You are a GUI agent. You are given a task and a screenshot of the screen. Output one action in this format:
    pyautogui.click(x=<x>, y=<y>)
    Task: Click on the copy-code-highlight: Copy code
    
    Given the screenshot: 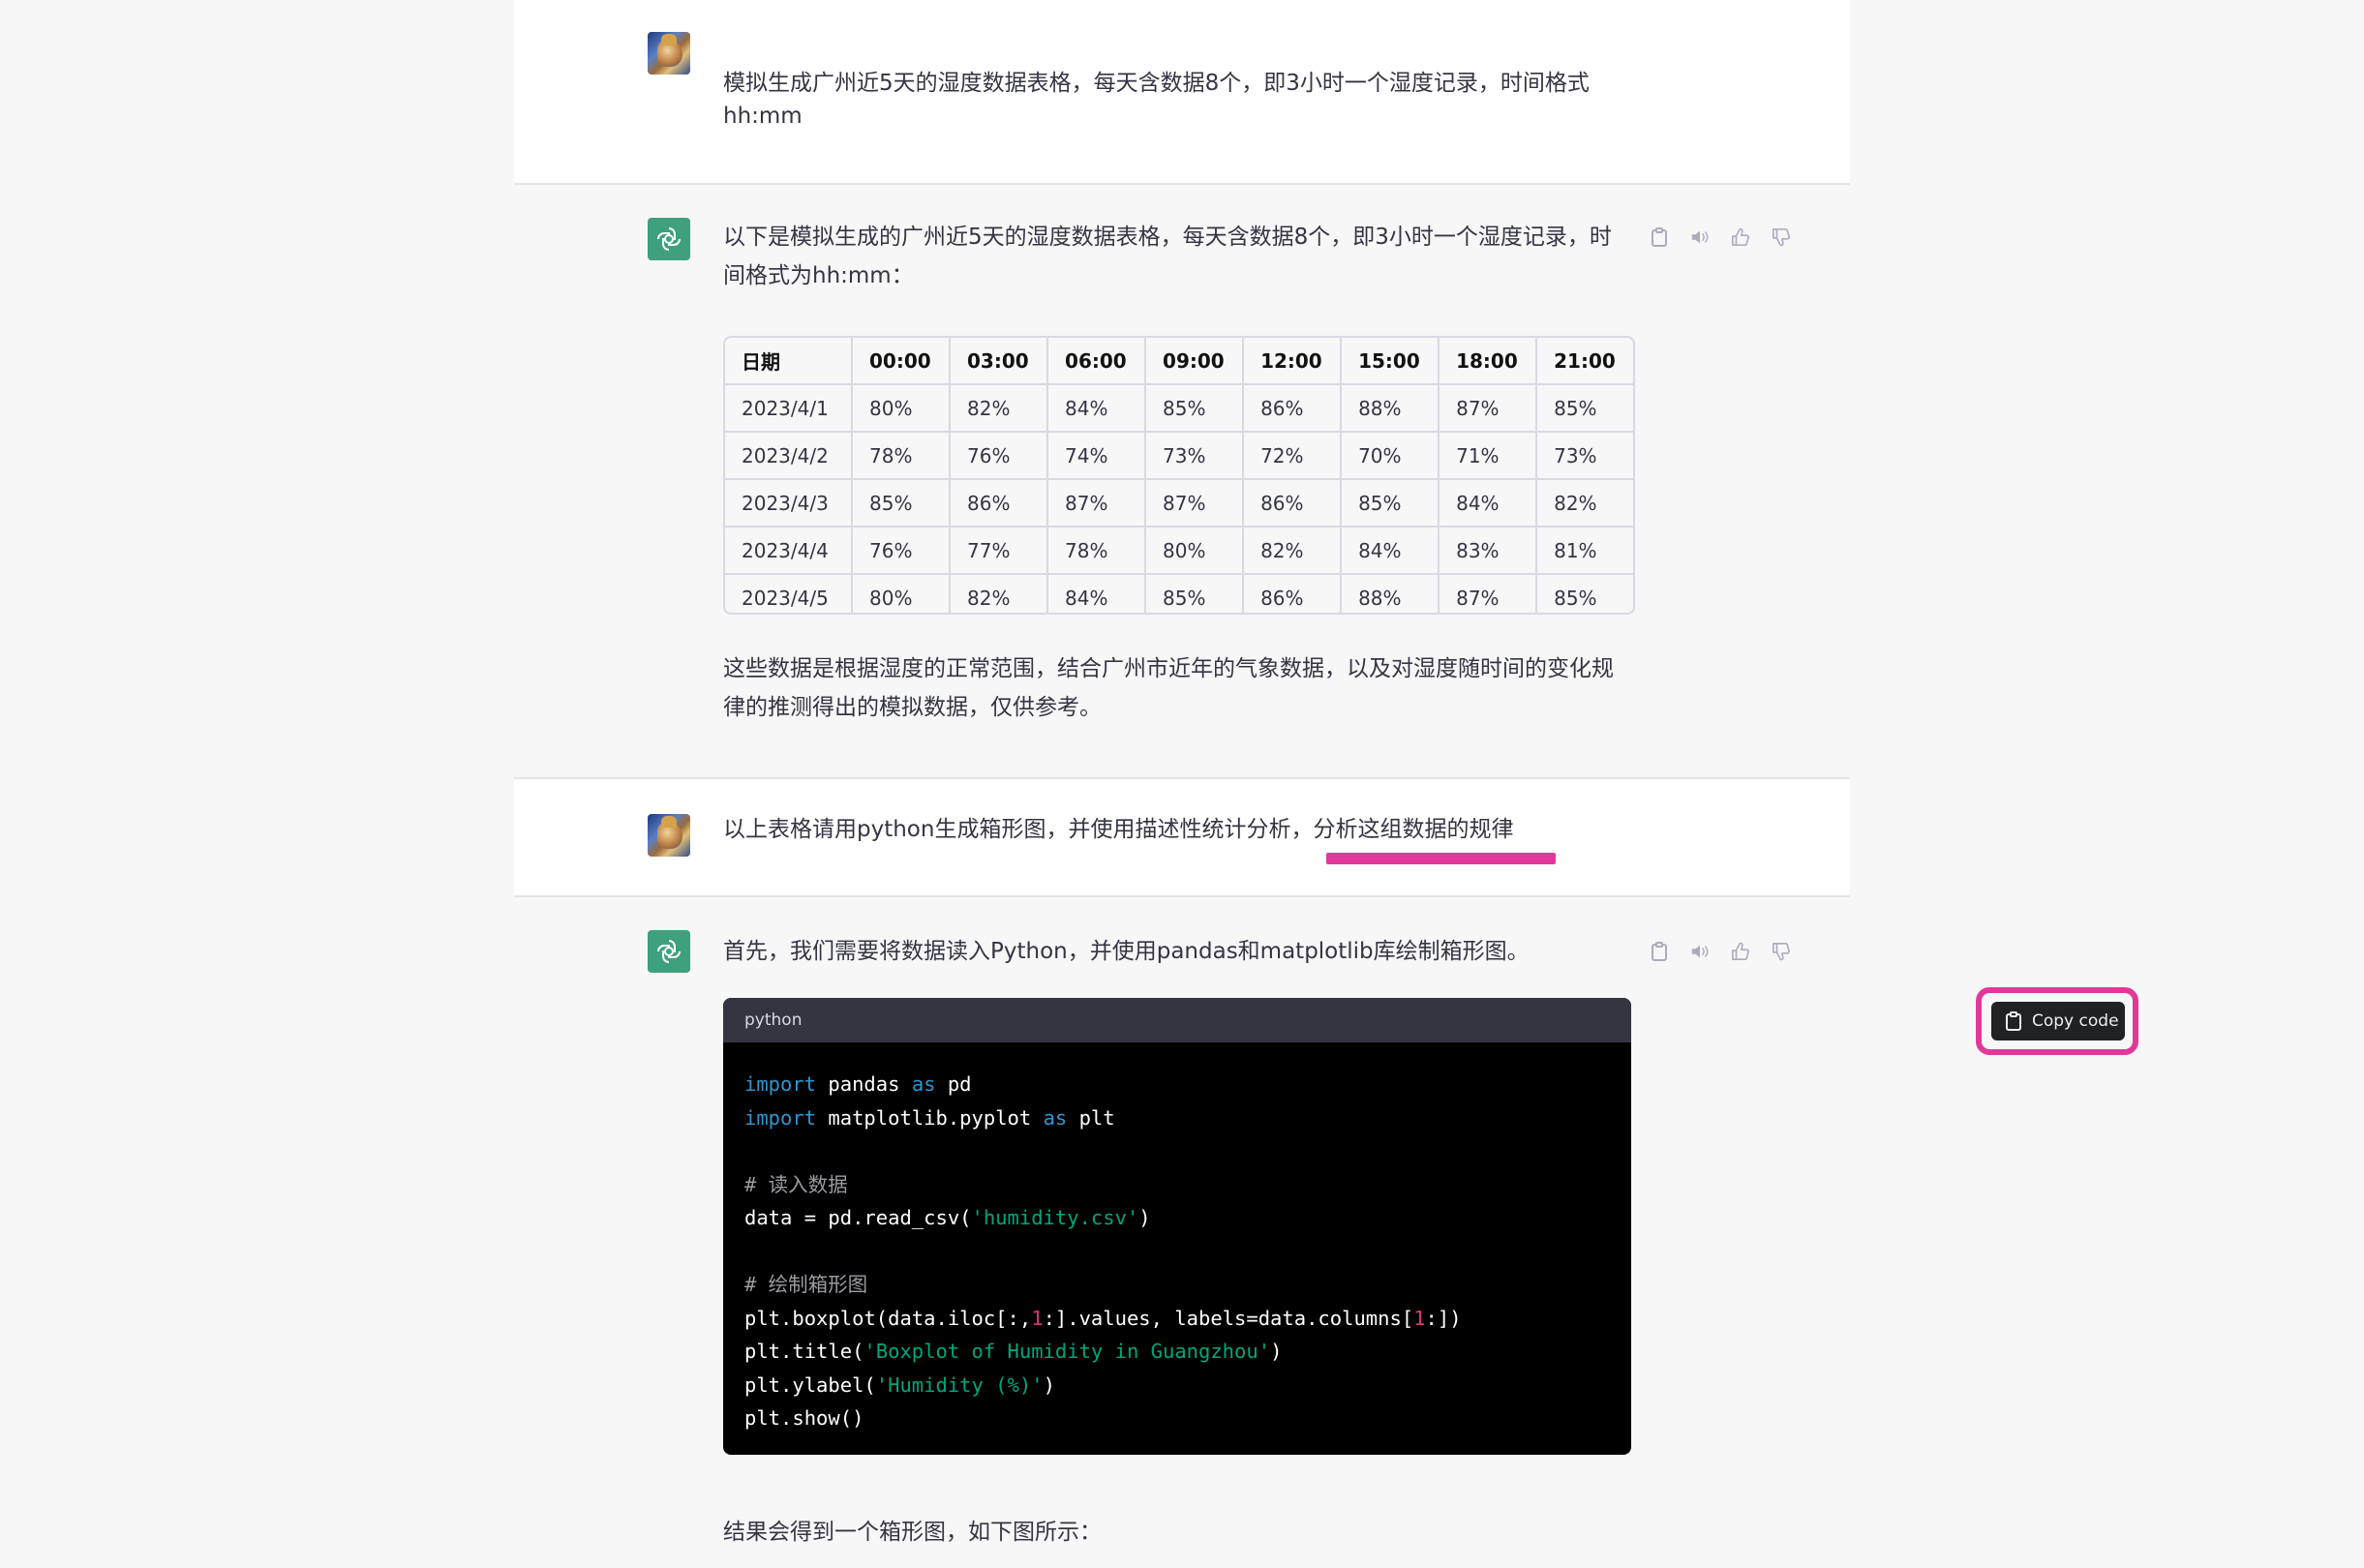 What is the action you would take?
    pyautogui.click(x=2057, y=1021)
    